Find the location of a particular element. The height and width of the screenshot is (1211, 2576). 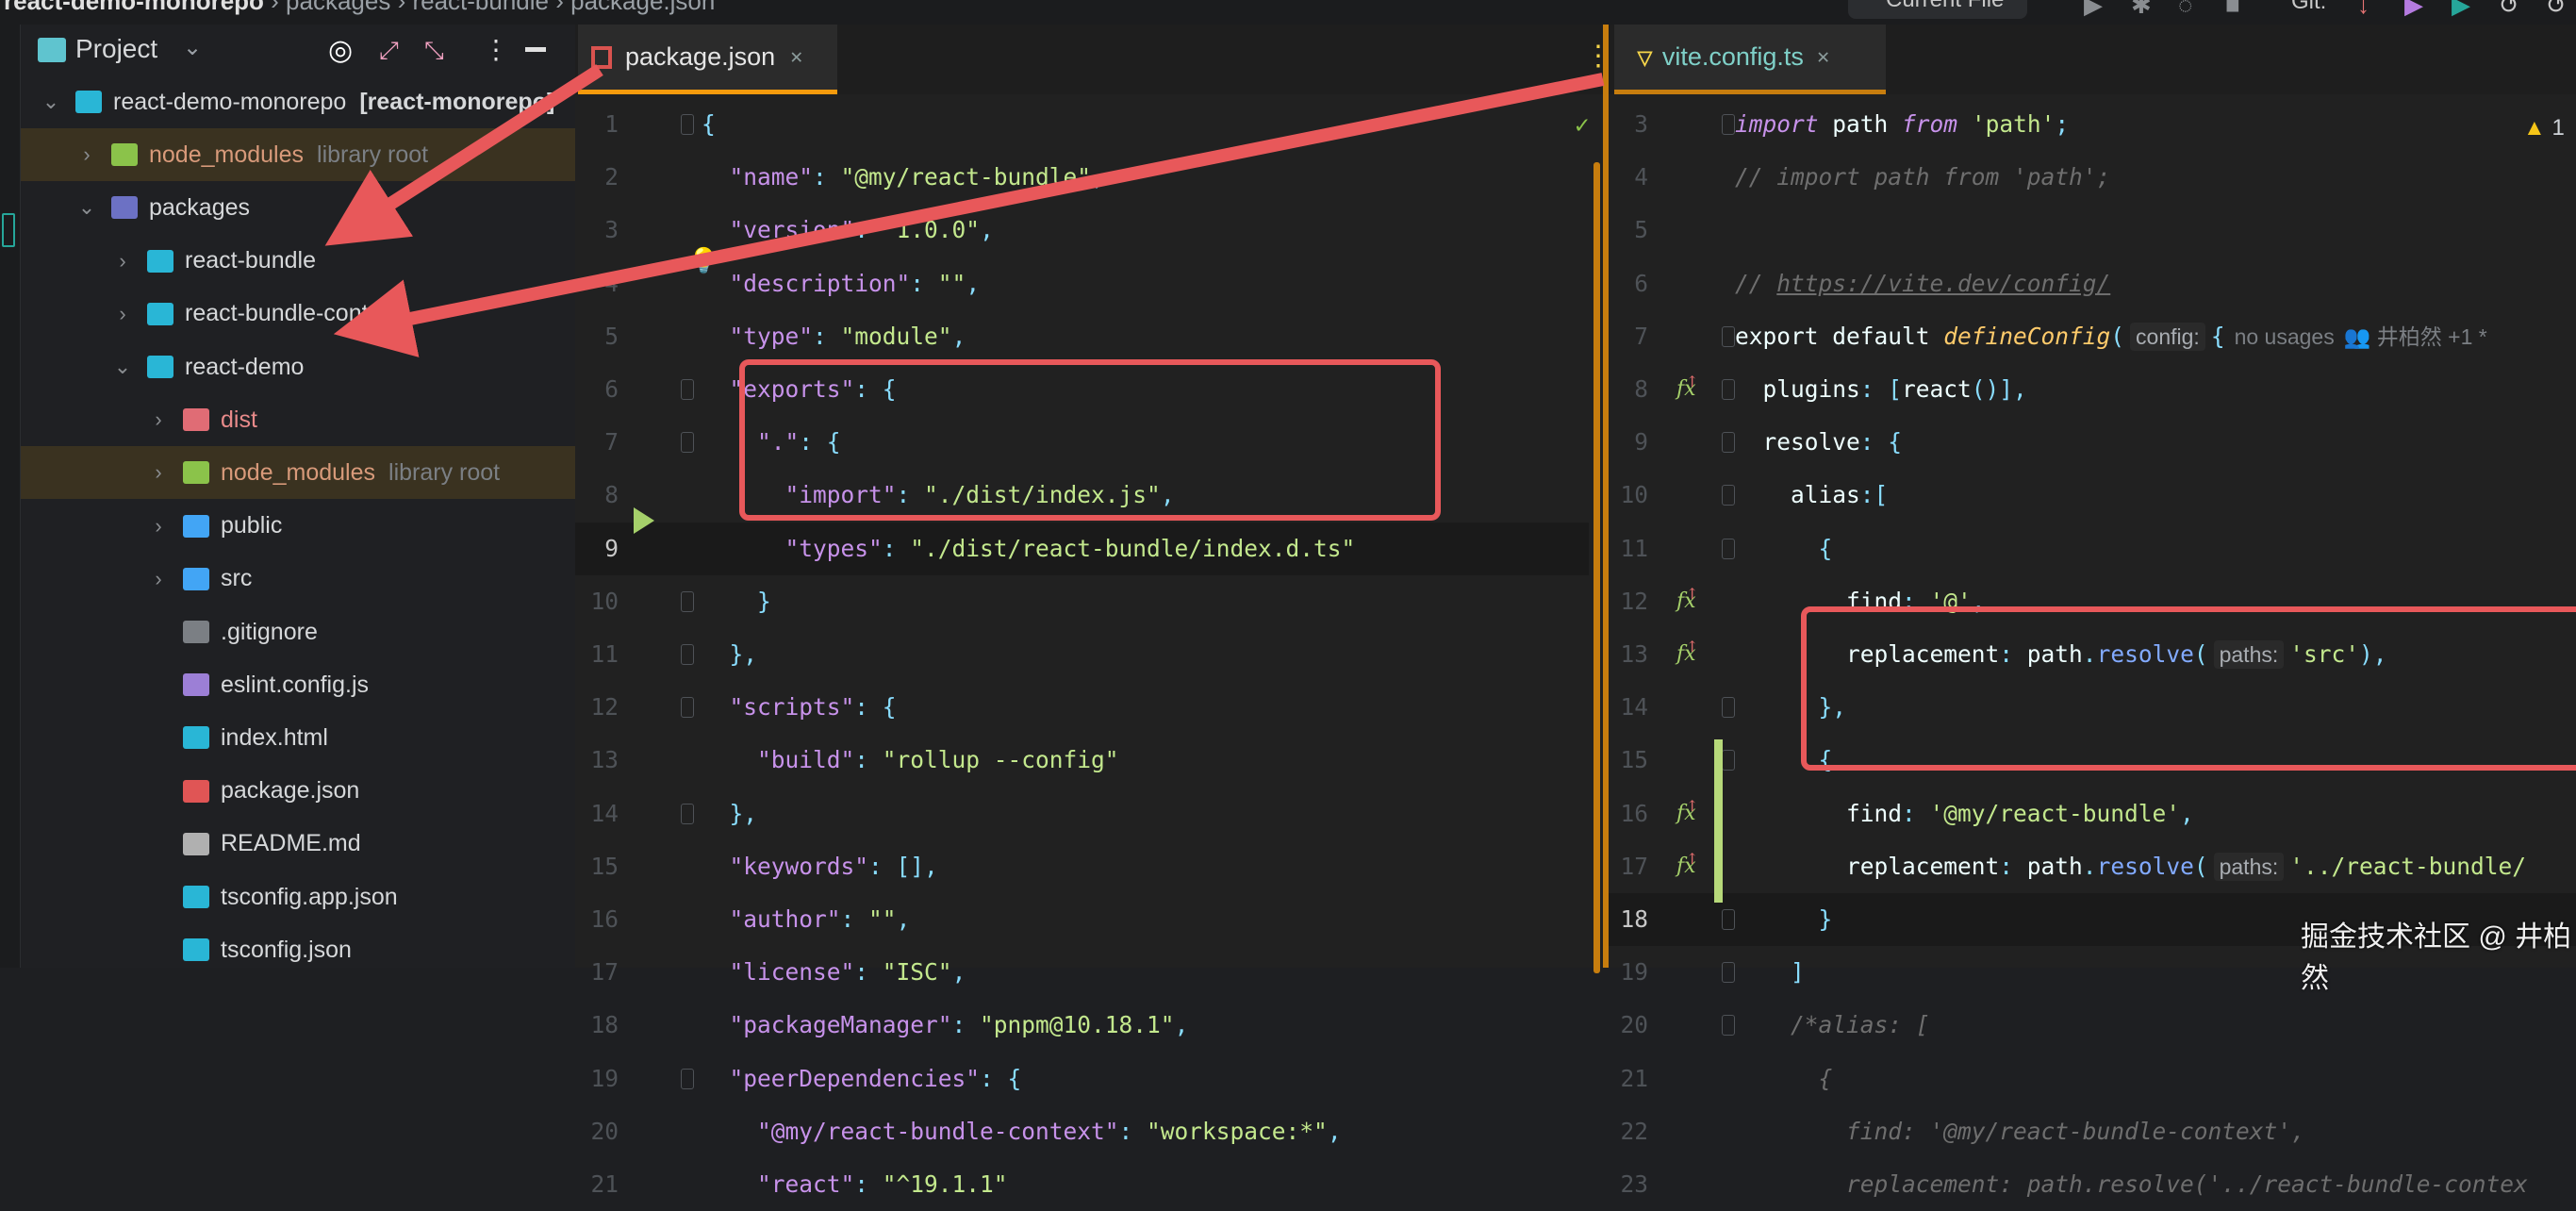

watermark: 掘金技术社区 @ 井柏然 is located at coordinates (2436, 957).